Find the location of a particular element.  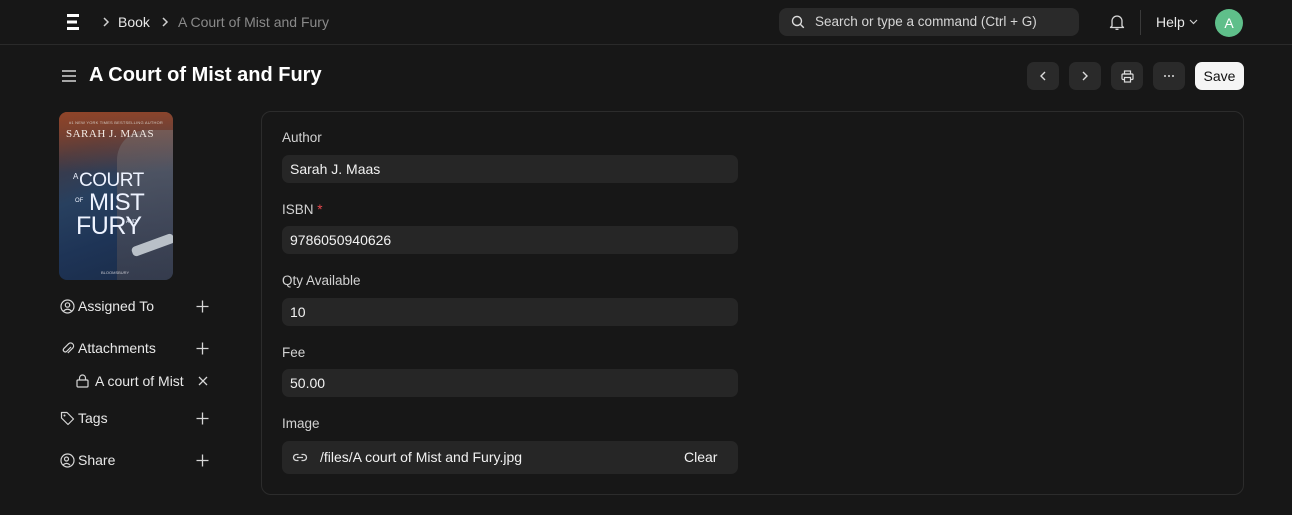

fee-label: Fee is located at coordinates (294, 352).